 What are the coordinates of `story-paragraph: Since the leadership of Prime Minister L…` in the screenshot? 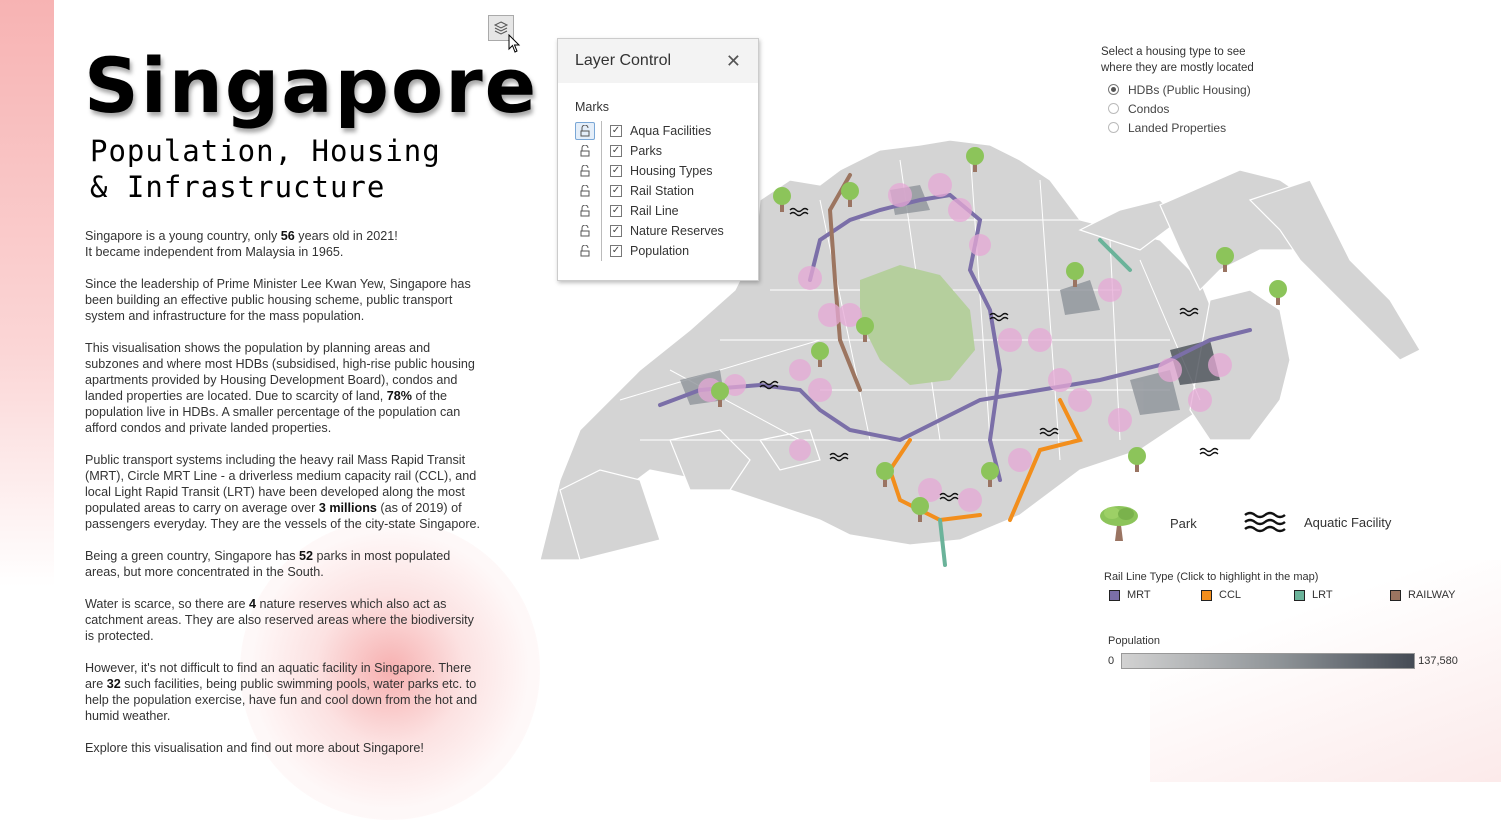 It's located at (278, 300).